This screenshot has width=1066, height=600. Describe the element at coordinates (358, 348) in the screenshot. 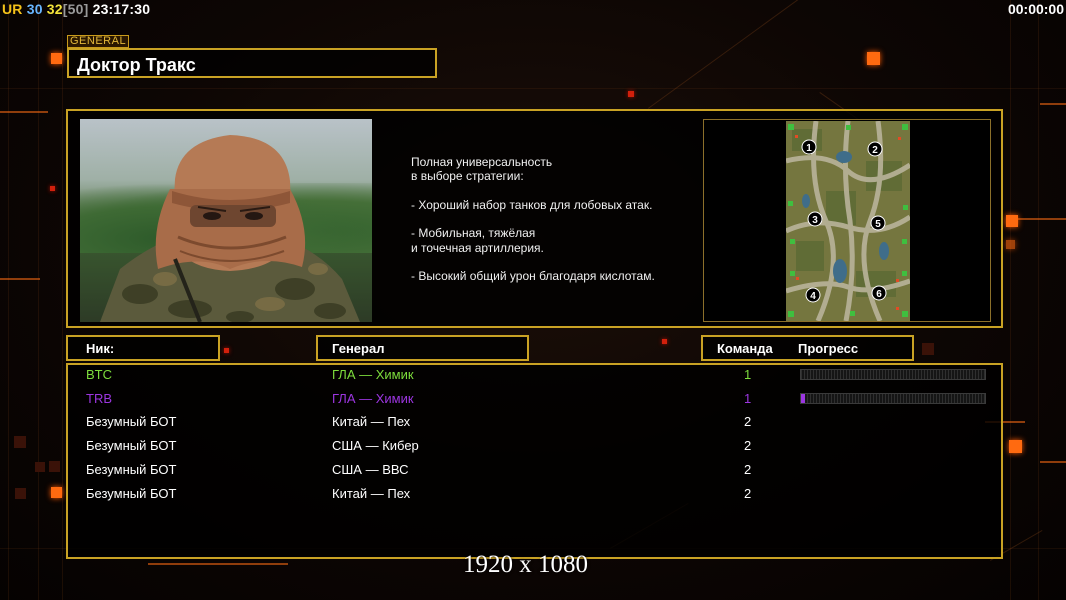

I see `general-header-label: Генерал` at that location.